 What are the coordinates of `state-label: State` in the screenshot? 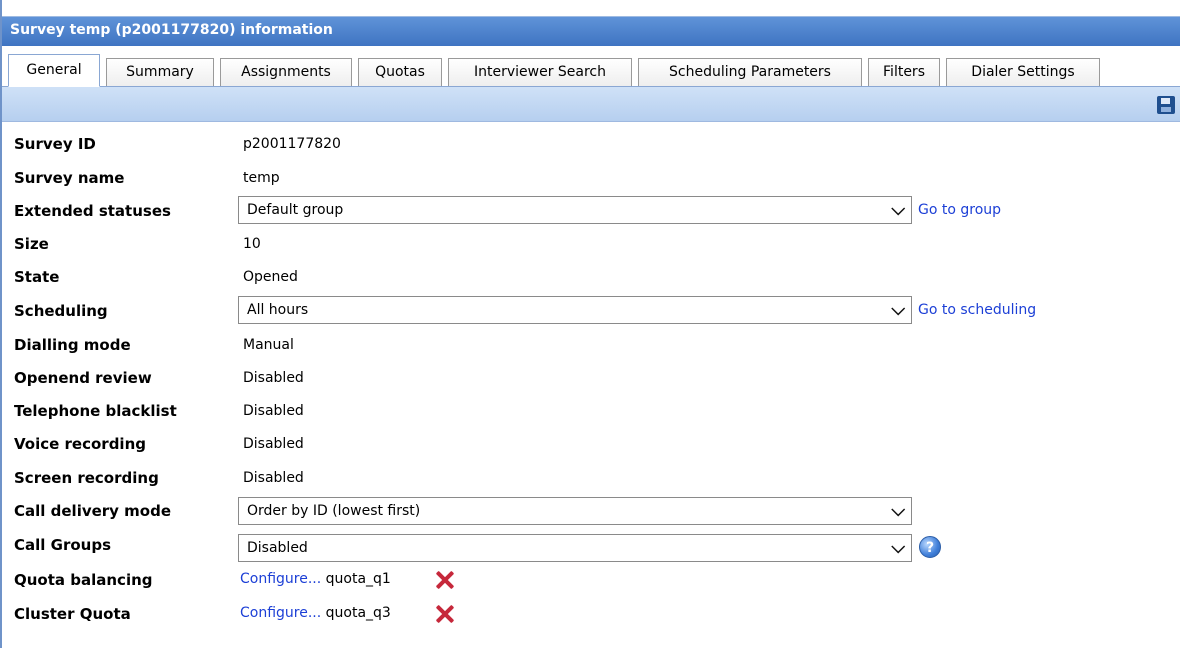 It's located at (37, 277).